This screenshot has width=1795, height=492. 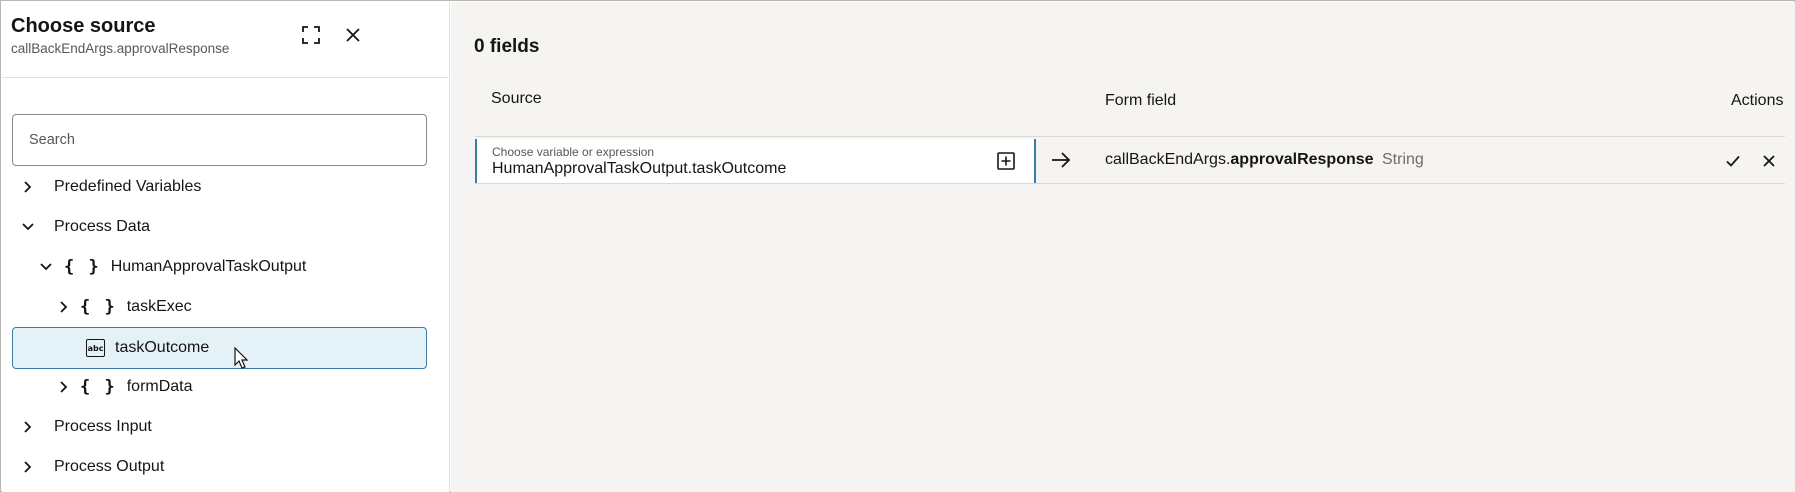 What do you see at coordinates (1757, 100) in the screenshot?
I see `column-header-actions: Actions` at bounding box center [1757, 100].